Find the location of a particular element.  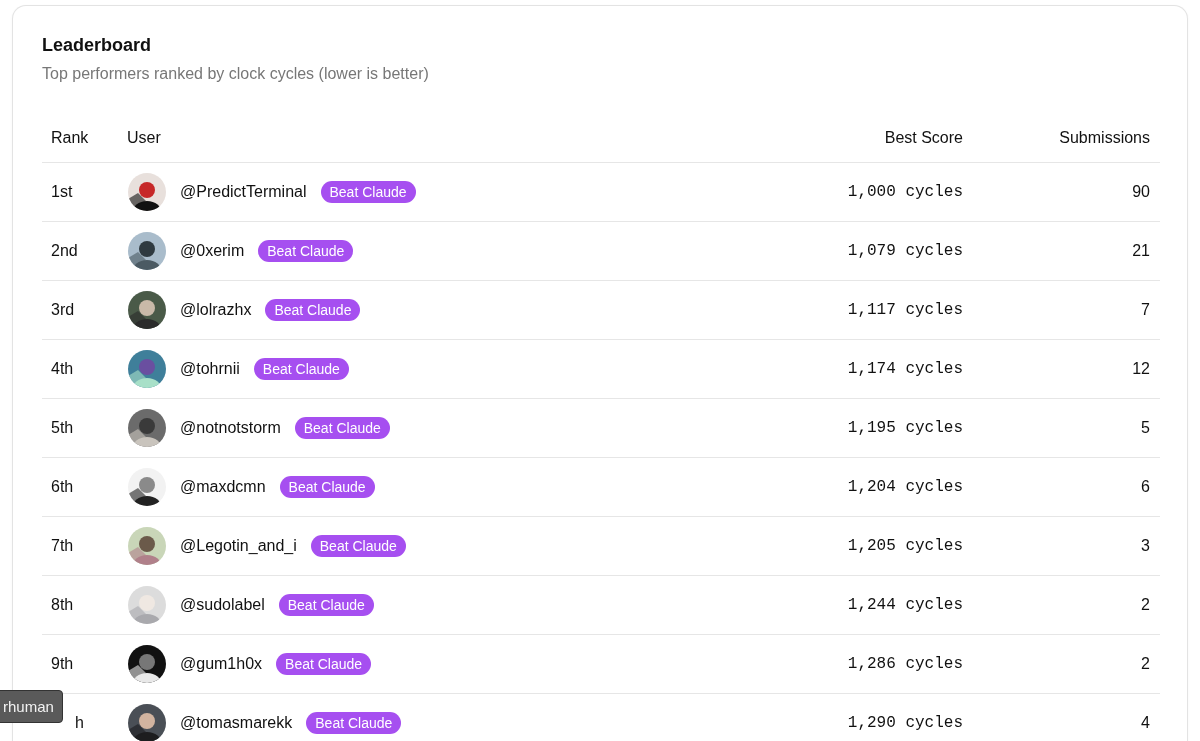

rank-cell-text: 6th is located at coordinates (62, 487).